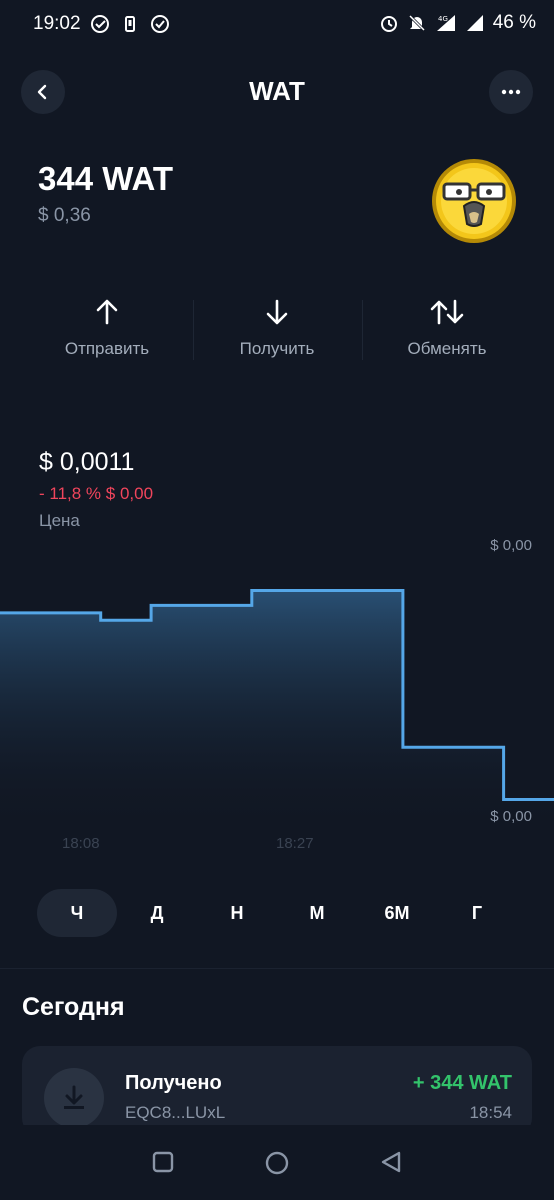 The height and width of the screenshot is (1200, 554). Describe the element at coordinates (107, 312) in the screenshot. I see `arrow-up-icon` at that location.